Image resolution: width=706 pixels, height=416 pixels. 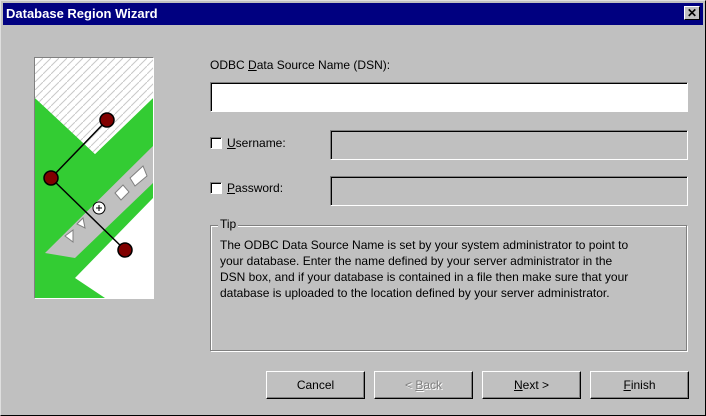 I want to click on database-network-graphic, so click(x=94, y=178).